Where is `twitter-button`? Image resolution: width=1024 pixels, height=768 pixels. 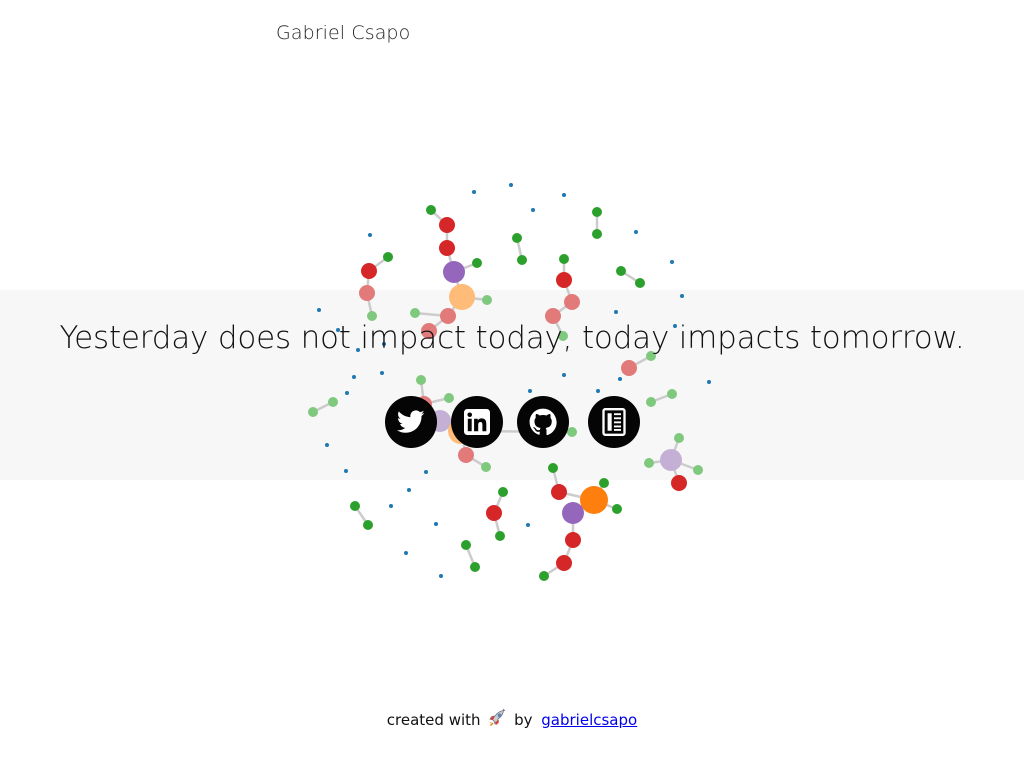
twitter-button is located at coordinates (411, 422).